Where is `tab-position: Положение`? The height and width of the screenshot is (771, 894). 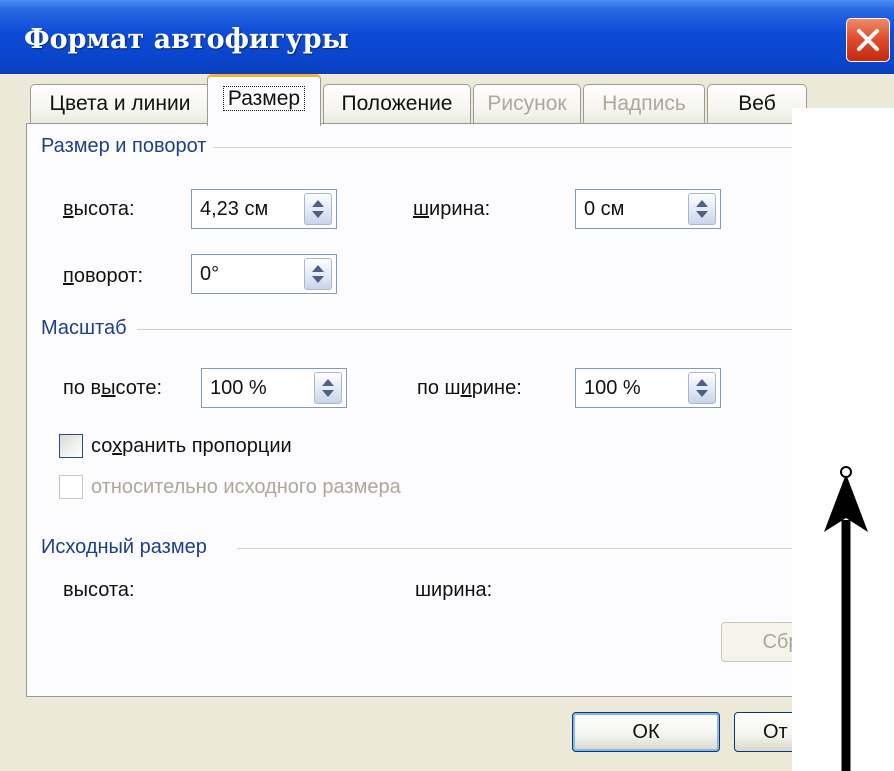 tab-position: Положение is located at coordinates (397, 104).